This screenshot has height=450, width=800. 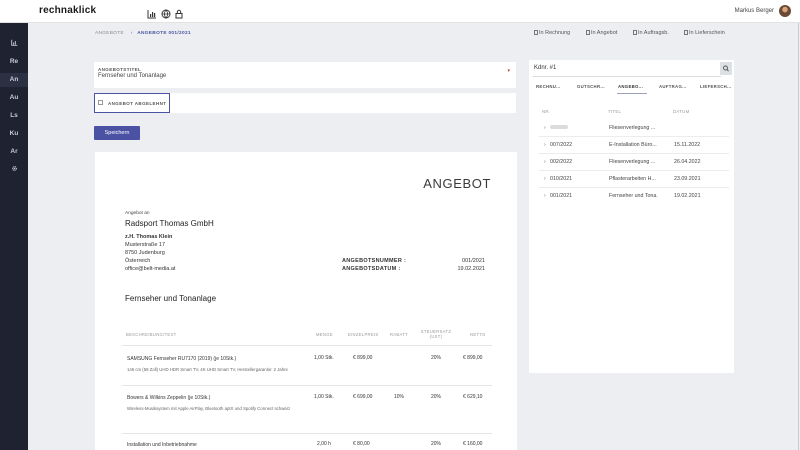 What do you see at coordinates (14, 98) in the screenshot?
I see `sidebar-item-auftraege: Au` at bounding box center [14, 98].